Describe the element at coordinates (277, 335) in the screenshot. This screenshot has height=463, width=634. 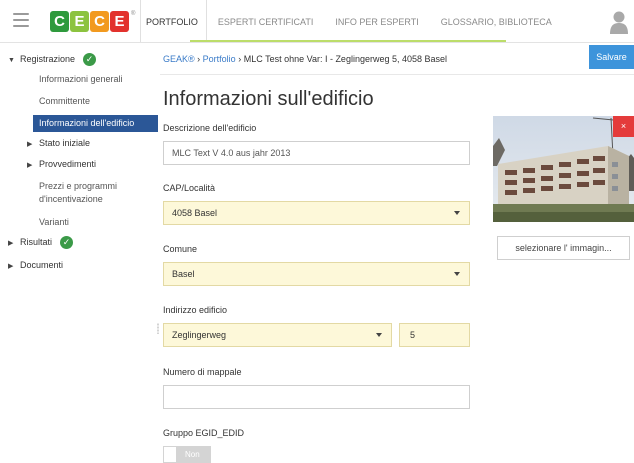
I see `strada-select: Zeglingerweg` at that location.